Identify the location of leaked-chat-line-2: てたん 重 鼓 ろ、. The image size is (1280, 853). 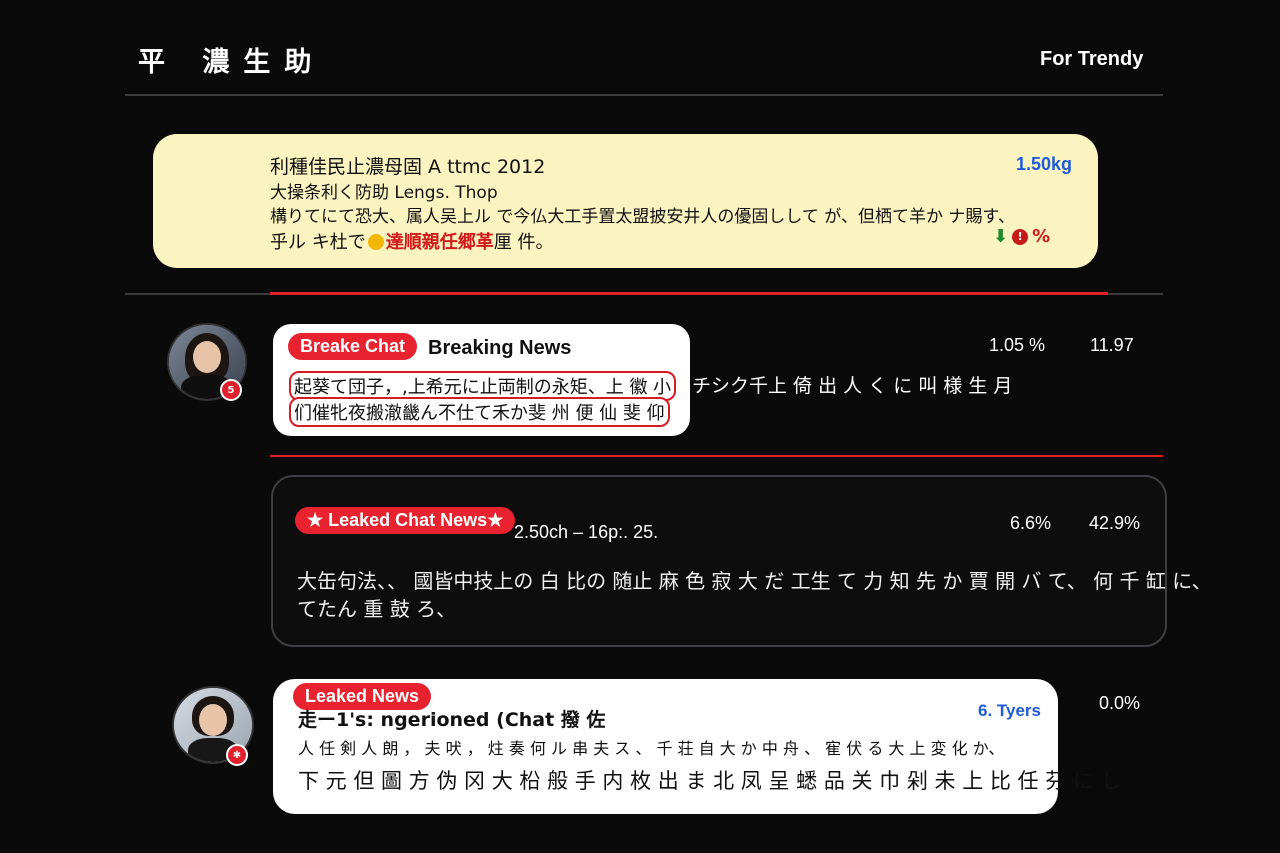
(377, 609).